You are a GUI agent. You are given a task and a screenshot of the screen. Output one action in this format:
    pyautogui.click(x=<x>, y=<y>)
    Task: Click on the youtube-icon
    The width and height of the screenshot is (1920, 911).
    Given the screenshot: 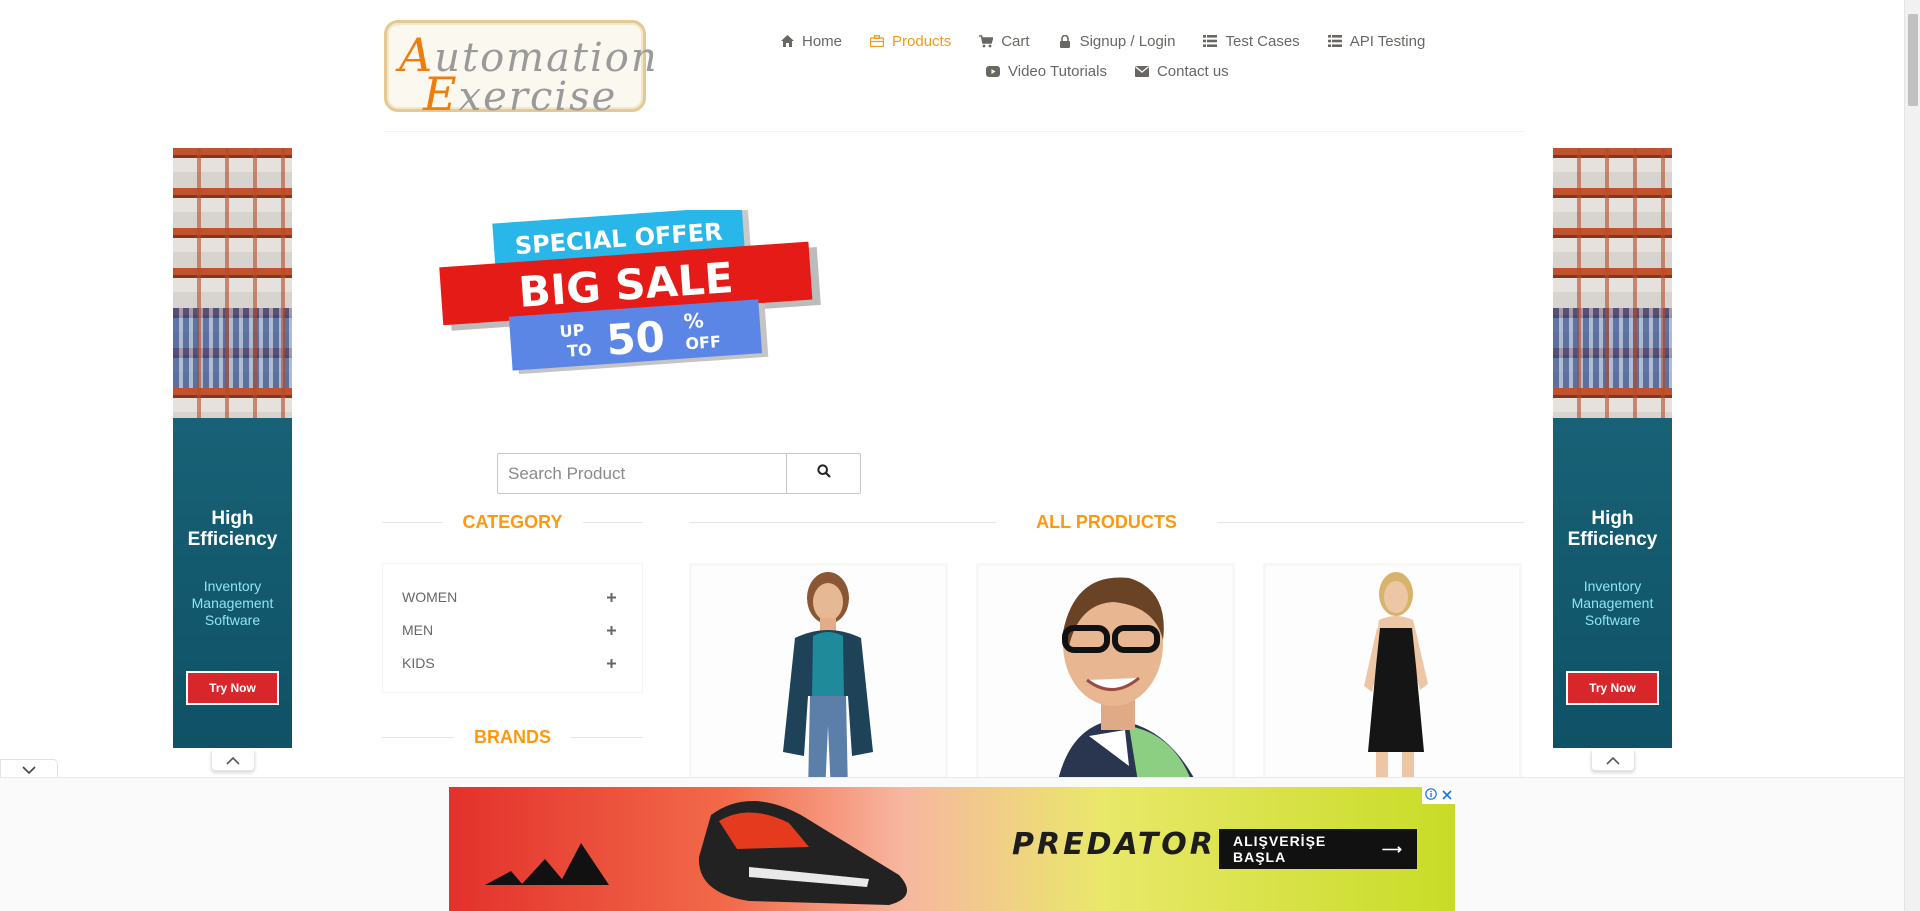 What is the action you would take?
    pyautogui.click(x=993, y=71)
    